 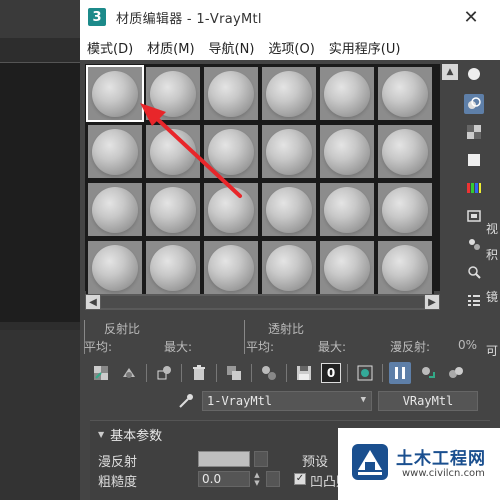 I want to click on slots-scroll-up-button: ▲, so click(x=450, y=72).